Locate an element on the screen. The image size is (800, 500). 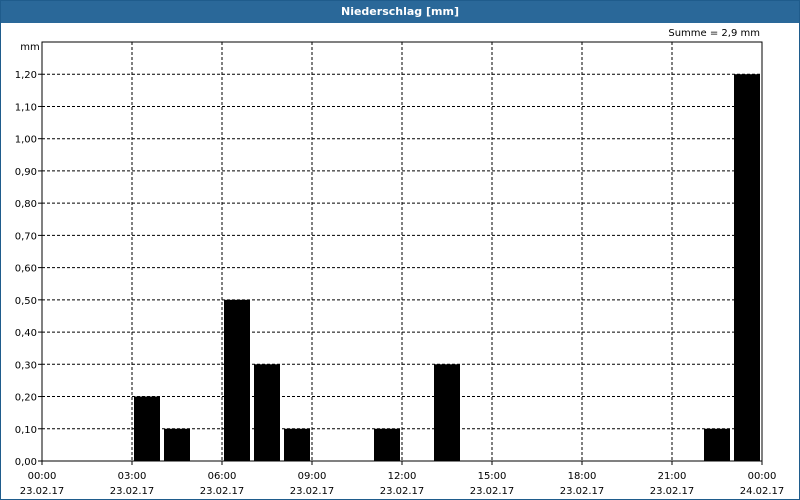
y-tick-label: 0,80 is located at coordinates (26, 204).